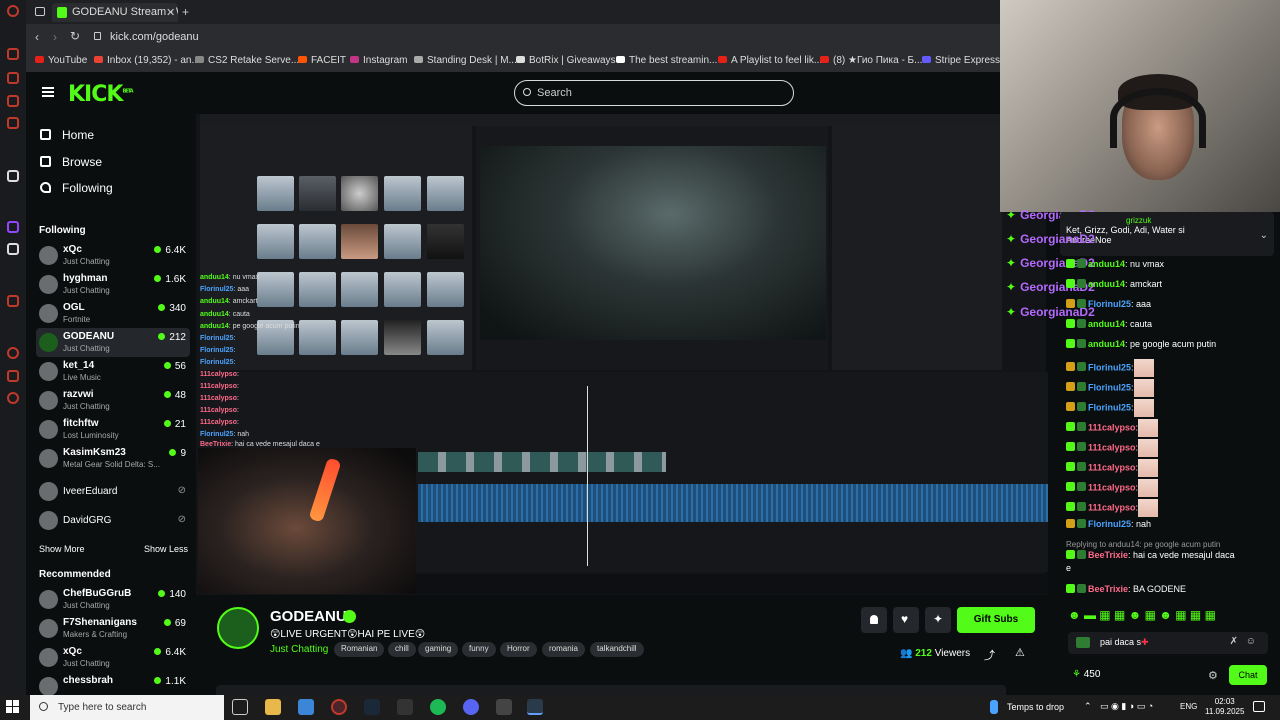  What do you see at coordinates (37, 37) in the screenshot?
I see `back-icon: ‹` at bounding box center [37, 37].